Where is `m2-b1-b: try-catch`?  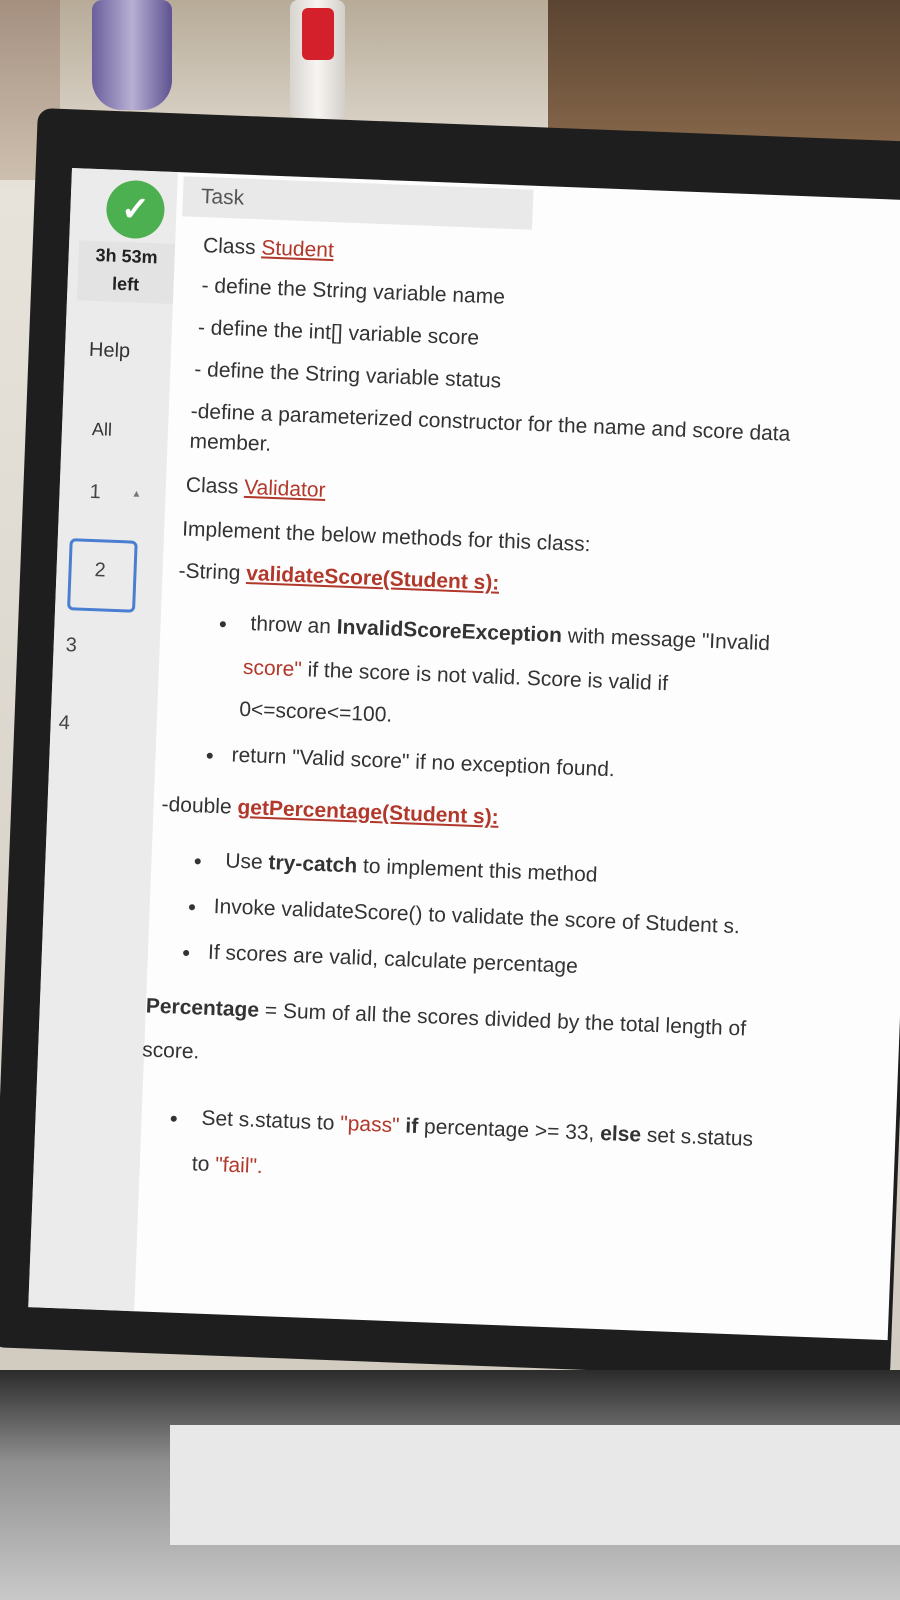
m2-b1-b: try-catch is located at coordinates (313, 864).